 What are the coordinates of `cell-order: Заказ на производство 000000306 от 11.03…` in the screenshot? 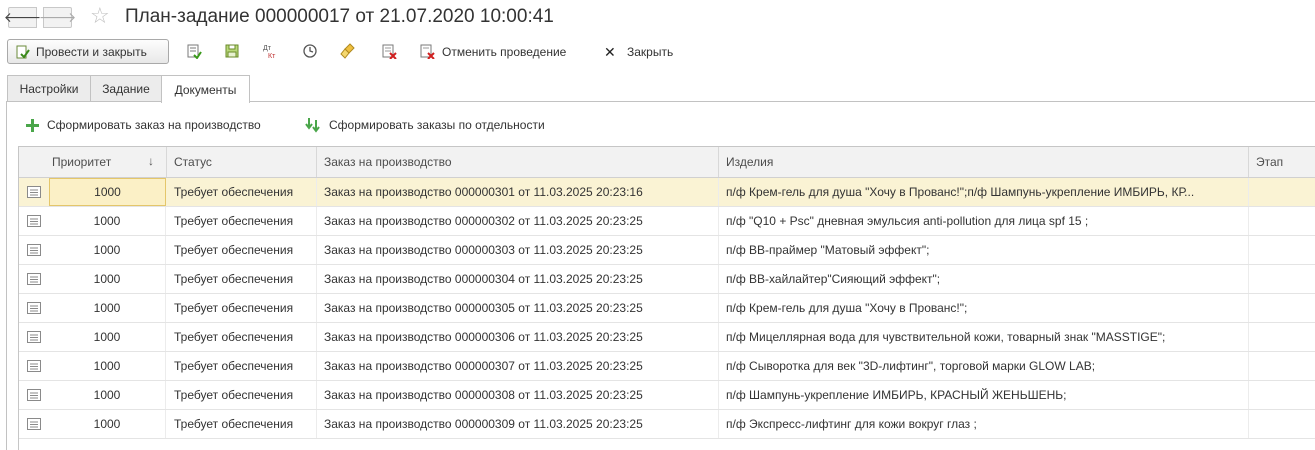 It's located at (518, 337).